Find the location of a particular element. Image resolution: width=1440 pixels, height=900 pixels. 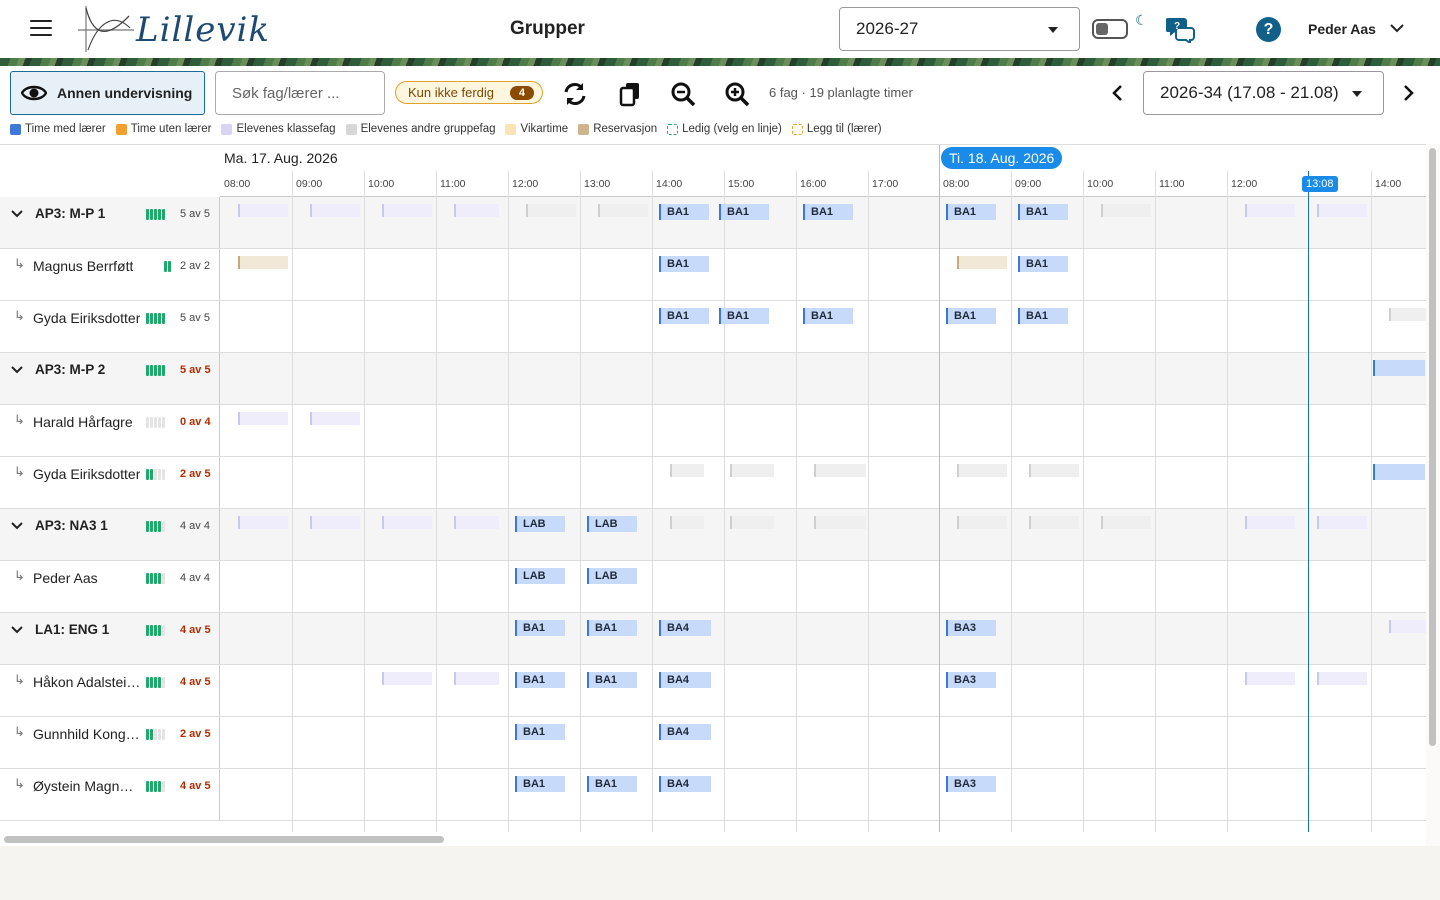

chevron-left-icon is located at coordinates (1118, 93).